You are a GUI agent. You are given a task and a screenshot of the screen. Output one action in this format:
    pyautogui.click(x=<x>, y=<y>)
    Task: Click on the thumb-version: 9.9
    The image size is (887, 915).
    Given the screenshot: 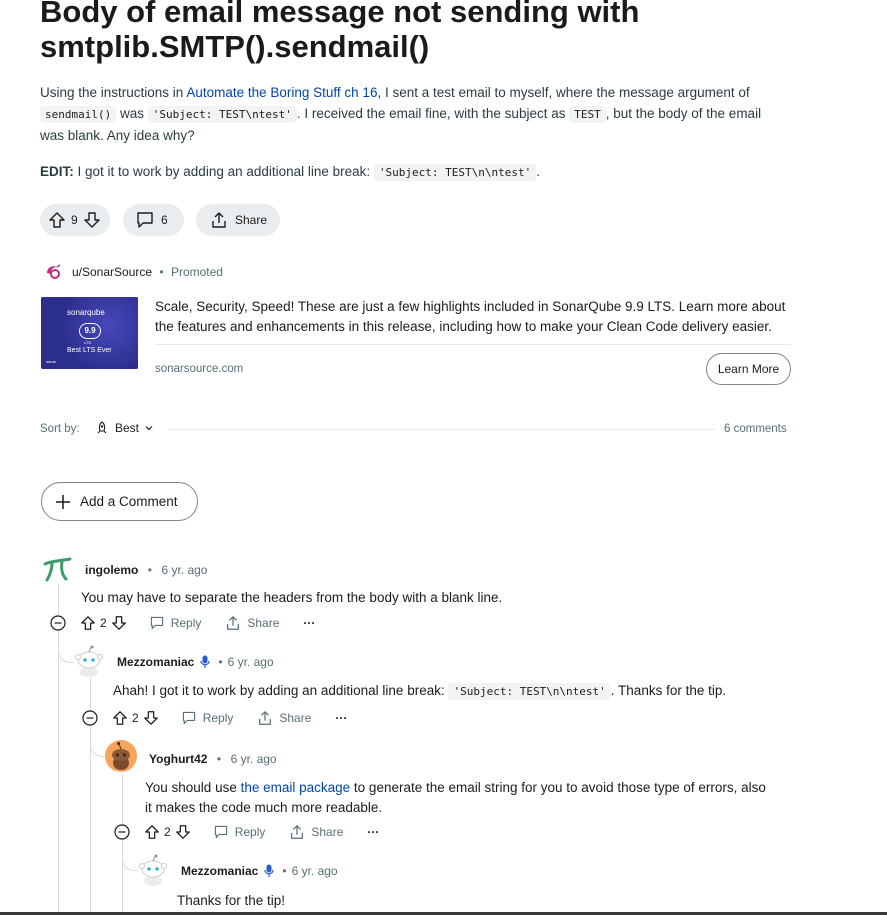 What is the action you would take?
    pyautogui.click(x=90, y=331)
    